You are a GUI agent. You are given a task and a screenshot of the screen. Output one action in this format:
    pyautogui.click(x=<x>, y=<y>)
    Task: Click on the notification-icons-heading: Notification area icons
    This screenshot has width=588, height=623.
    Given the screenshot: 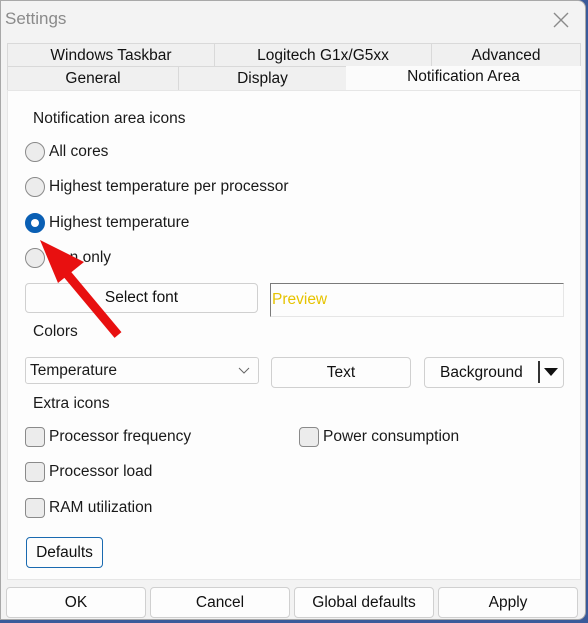 What is the action you would take?
    pyautogui.click(x=109, y=118)
    